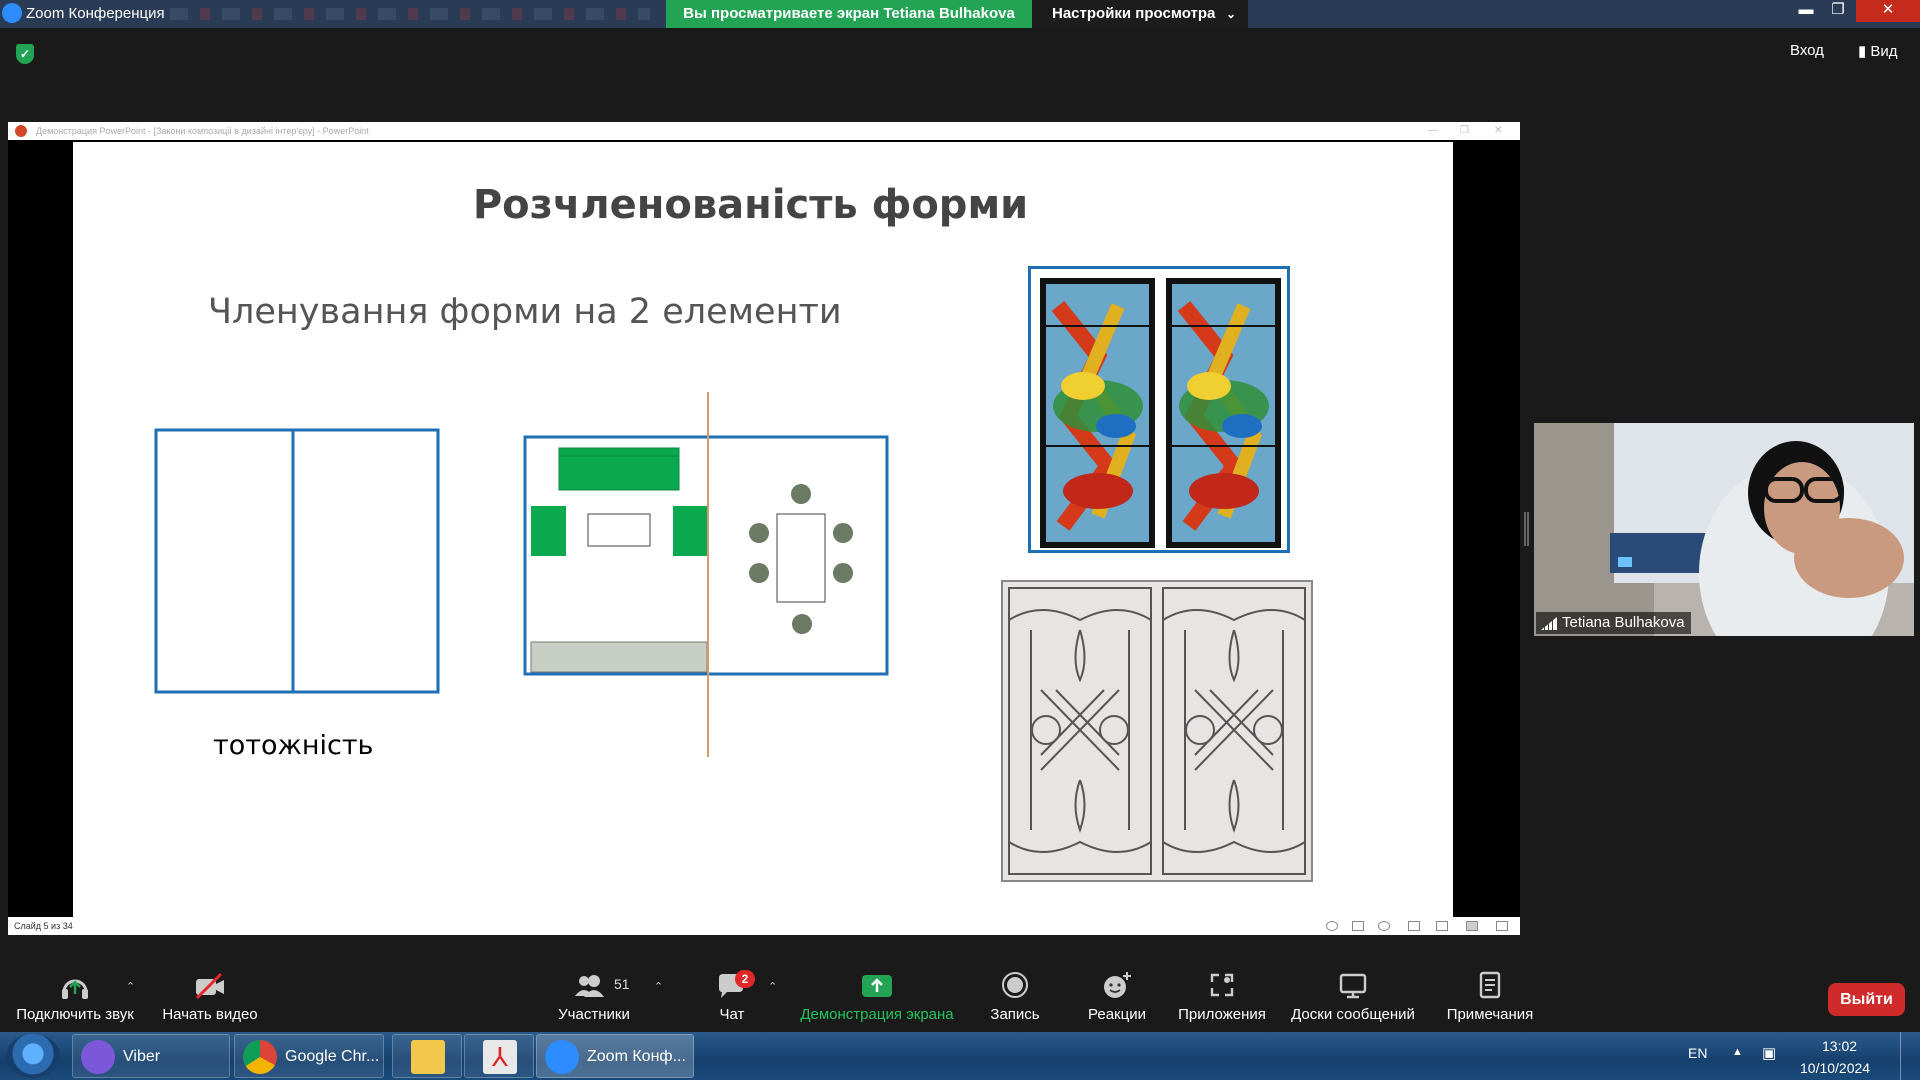  I want to click on taskbar-viber: Viber, so click(151, 1056).